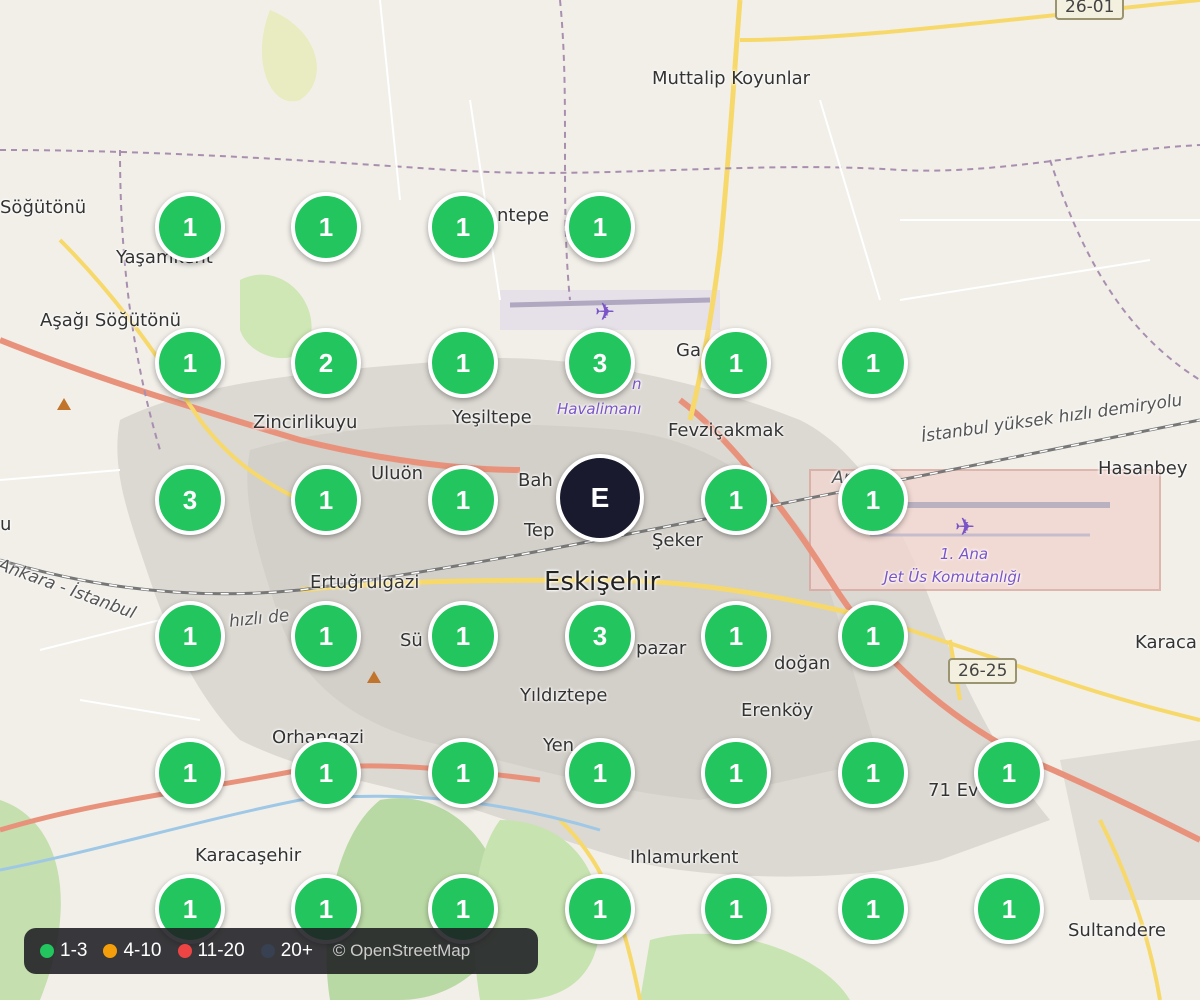 The height and width of the screenshot is (1000, 1200). What do you see at coordinates (397, 473) in the screenshot?
I see `place-label: Uluön` at bounding box center [397, 473].